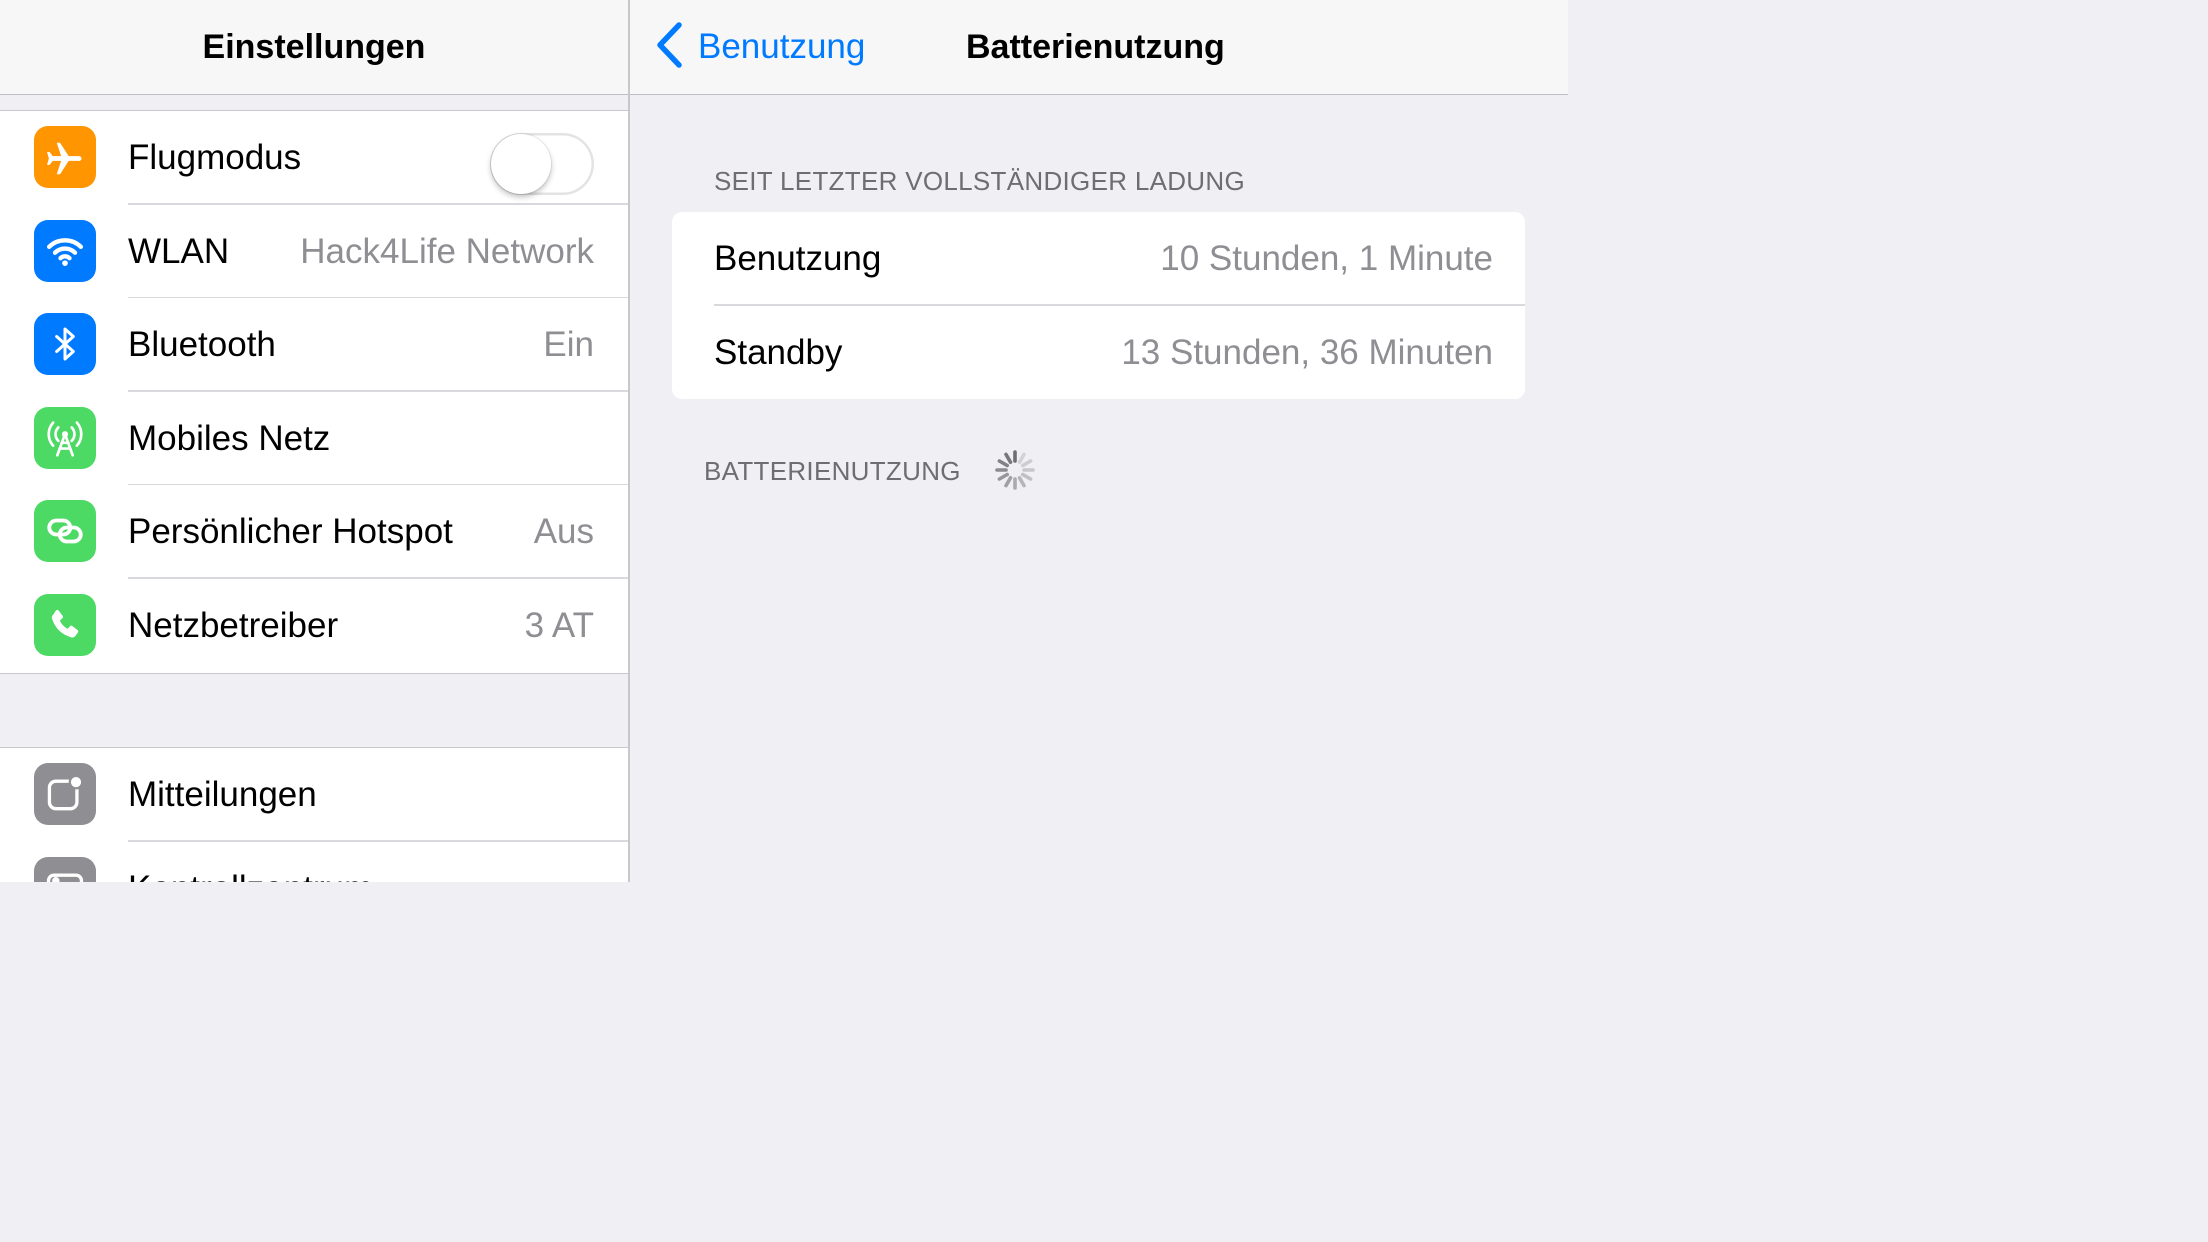 This screenshot has width=2208, height=1242. Describe the element at coordinates (568, 345) in the screenshot. I see `row-value: Ein` at that location.